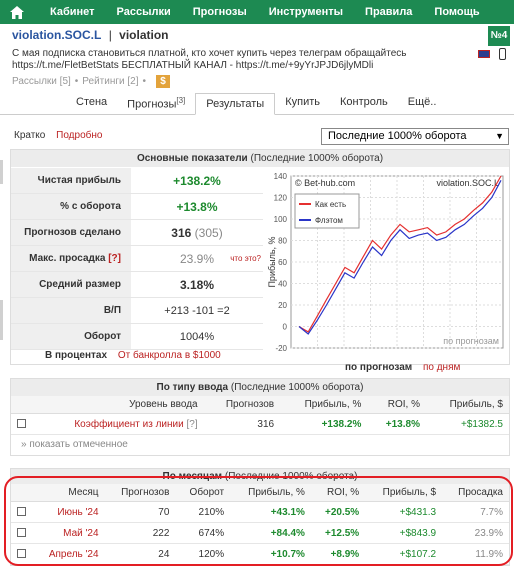 The height and width of the screenshot is (568, 514). Describe the element at coordinates (68, 533) in the screenshot. I see `cell-month: Май '24` at that location.